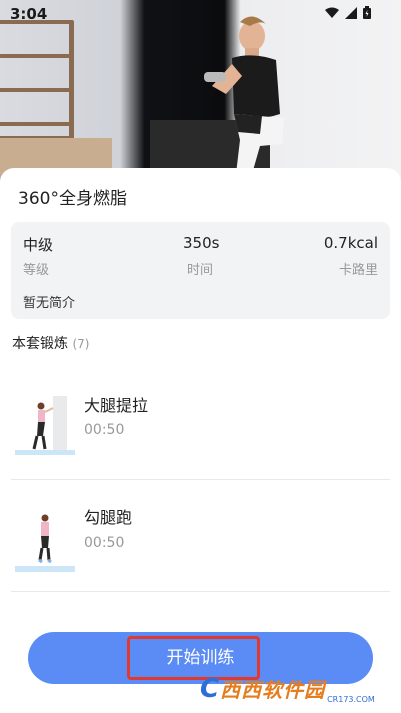 Image resolution: width=401 pixels, height=713 pixels. I want to click on battery-icon, so click(367, 12).